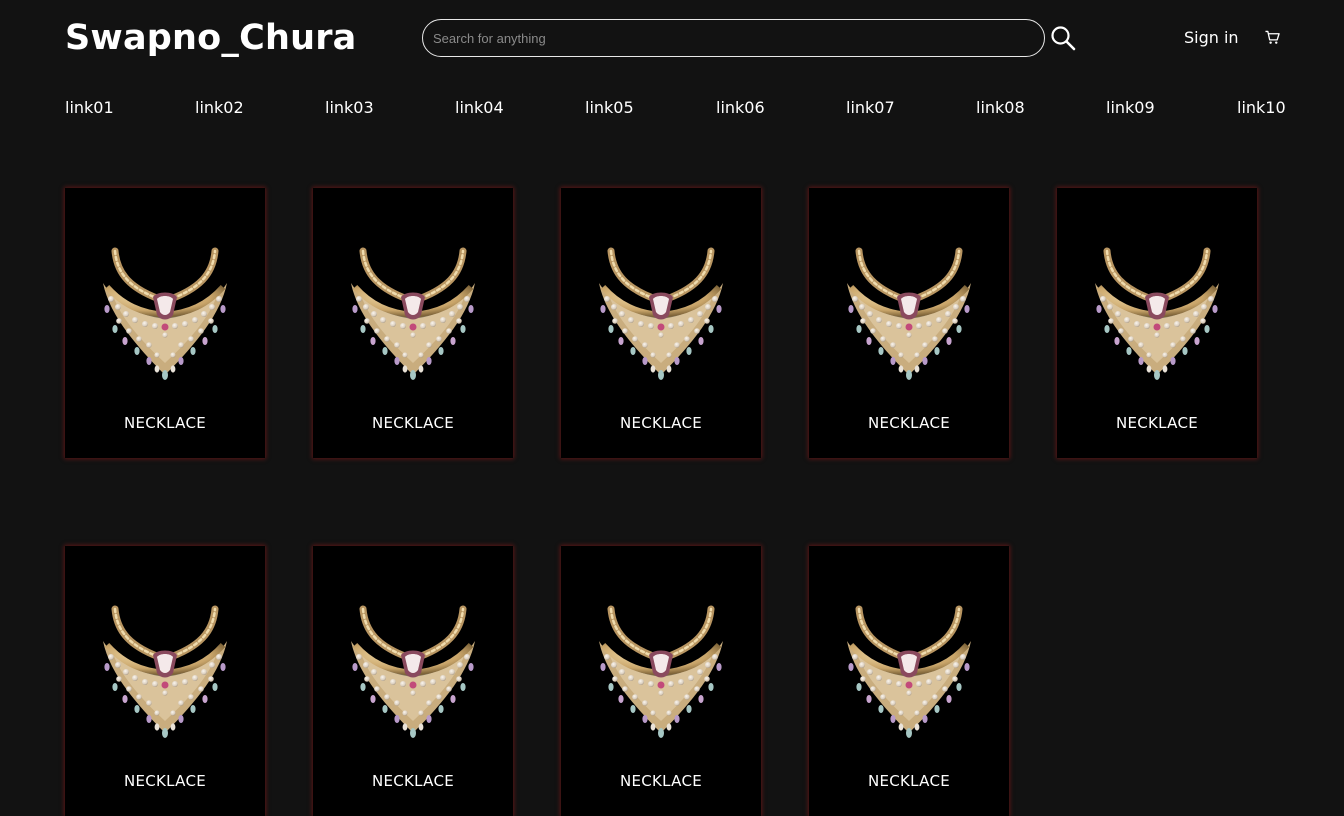 Image resolution: width=1344 pixels, height=816 pixels. What do you see at coordinates (1000, 108) in the screenshot?
I see `nav-link-08: link08` at bounding box center [1000, 108].